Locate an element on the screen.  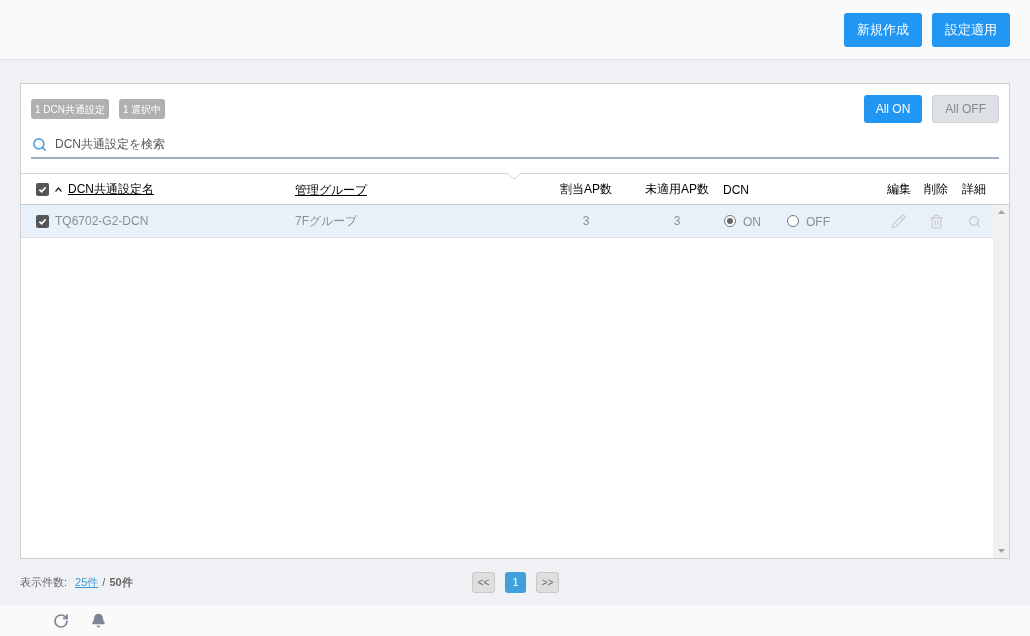
column-header: 削除 is located at coordinates (936, 189).